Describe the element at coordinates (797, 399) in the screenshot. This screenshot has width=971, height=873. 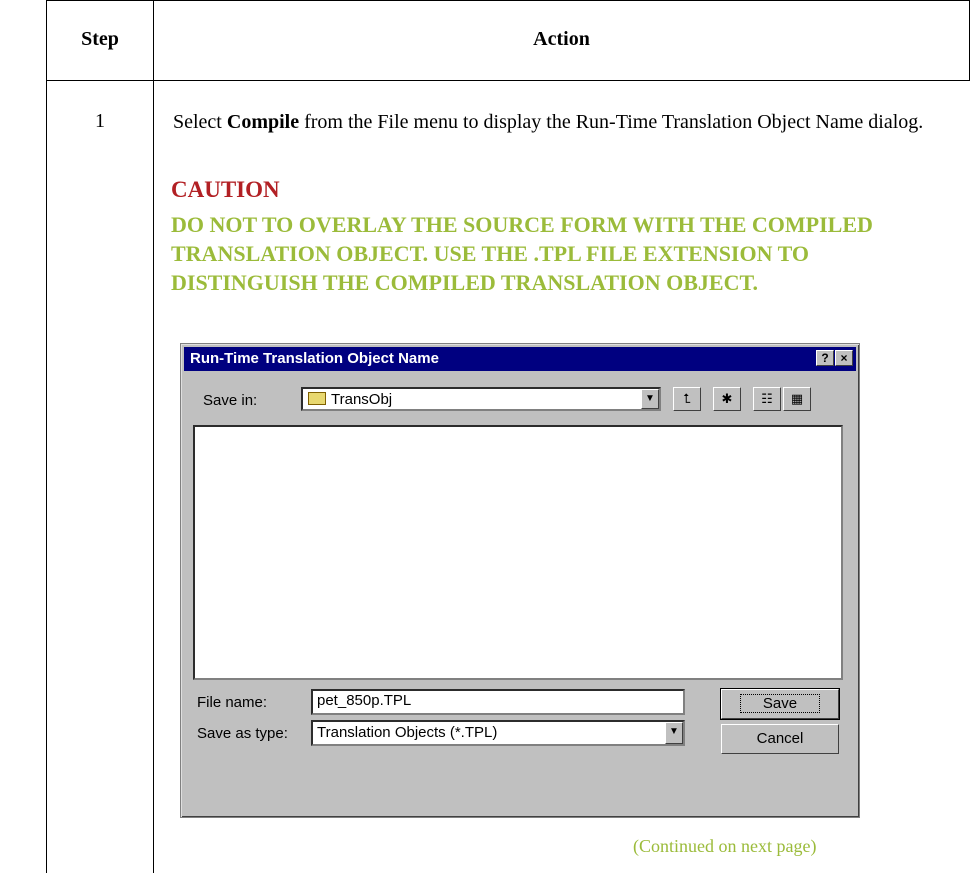
I see `details-view-button: ▦` at that location.